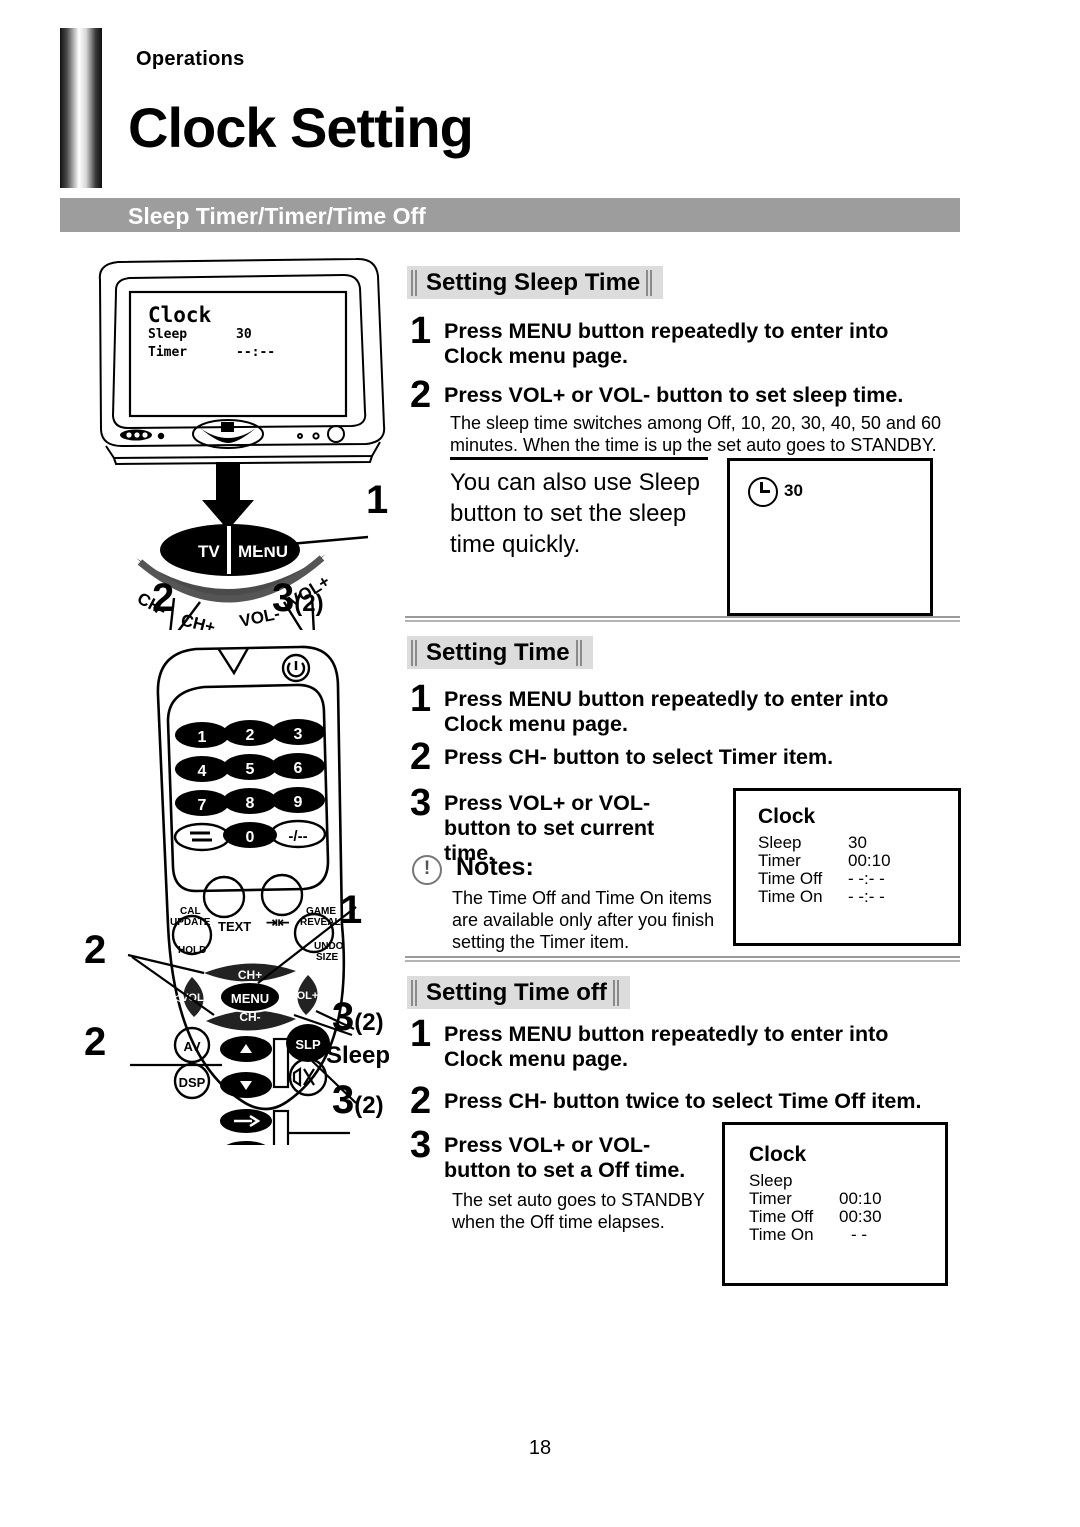 This screenshot has width=1080, height=1527. Describe the element at coordinates (510, 215) in the screenshot. I see `topic-bar: Sleep Timer/Timer/Time Off` at that location.